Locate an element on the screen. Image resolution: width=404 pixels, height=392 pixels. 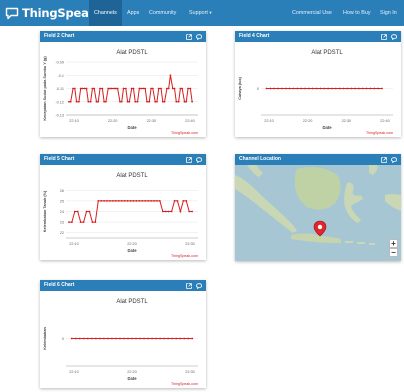
thingspeak-logo: ThingSpeak™ is located at coordinates (53, 13).